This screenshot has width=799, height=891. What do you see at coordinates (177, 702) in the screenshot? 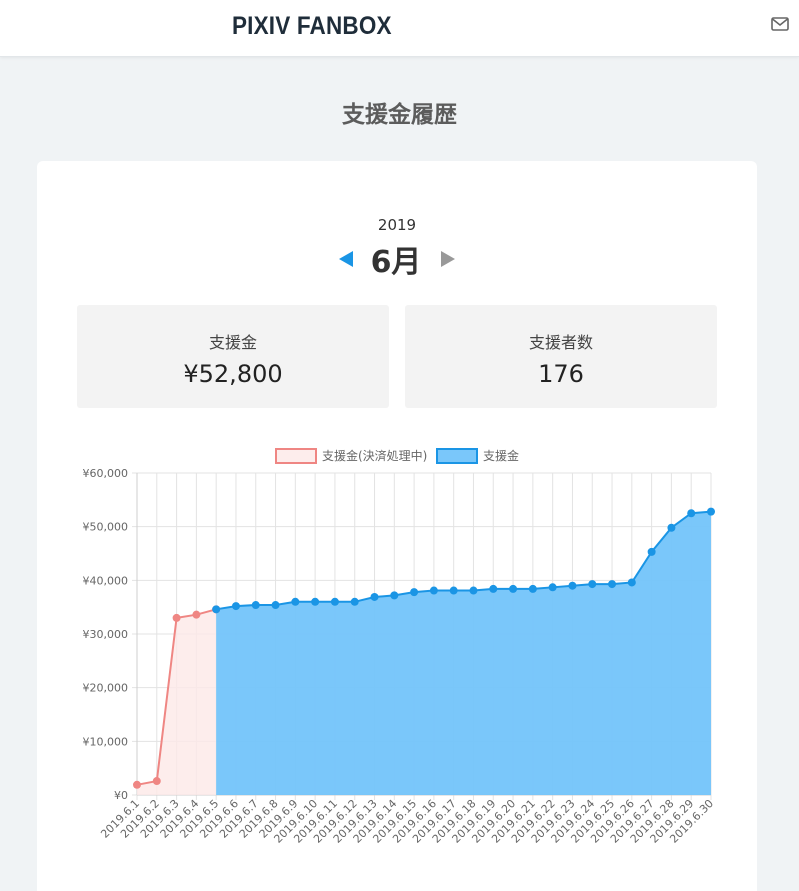
I see `series-area-pending` at bounding box center [177, 702].